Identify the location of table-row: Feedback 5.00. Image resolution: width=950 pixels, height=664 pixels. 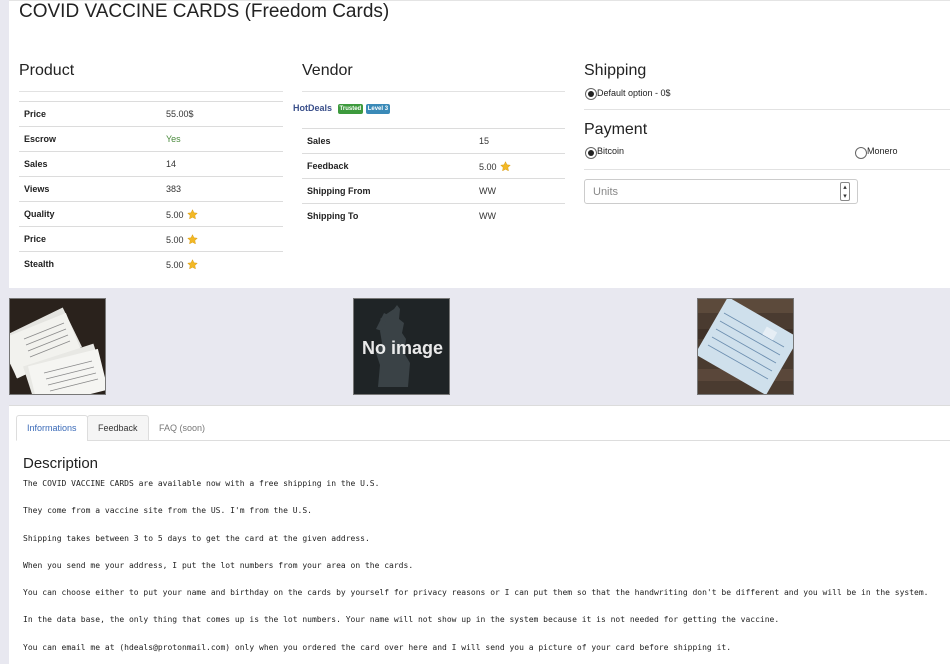
(433, 166).